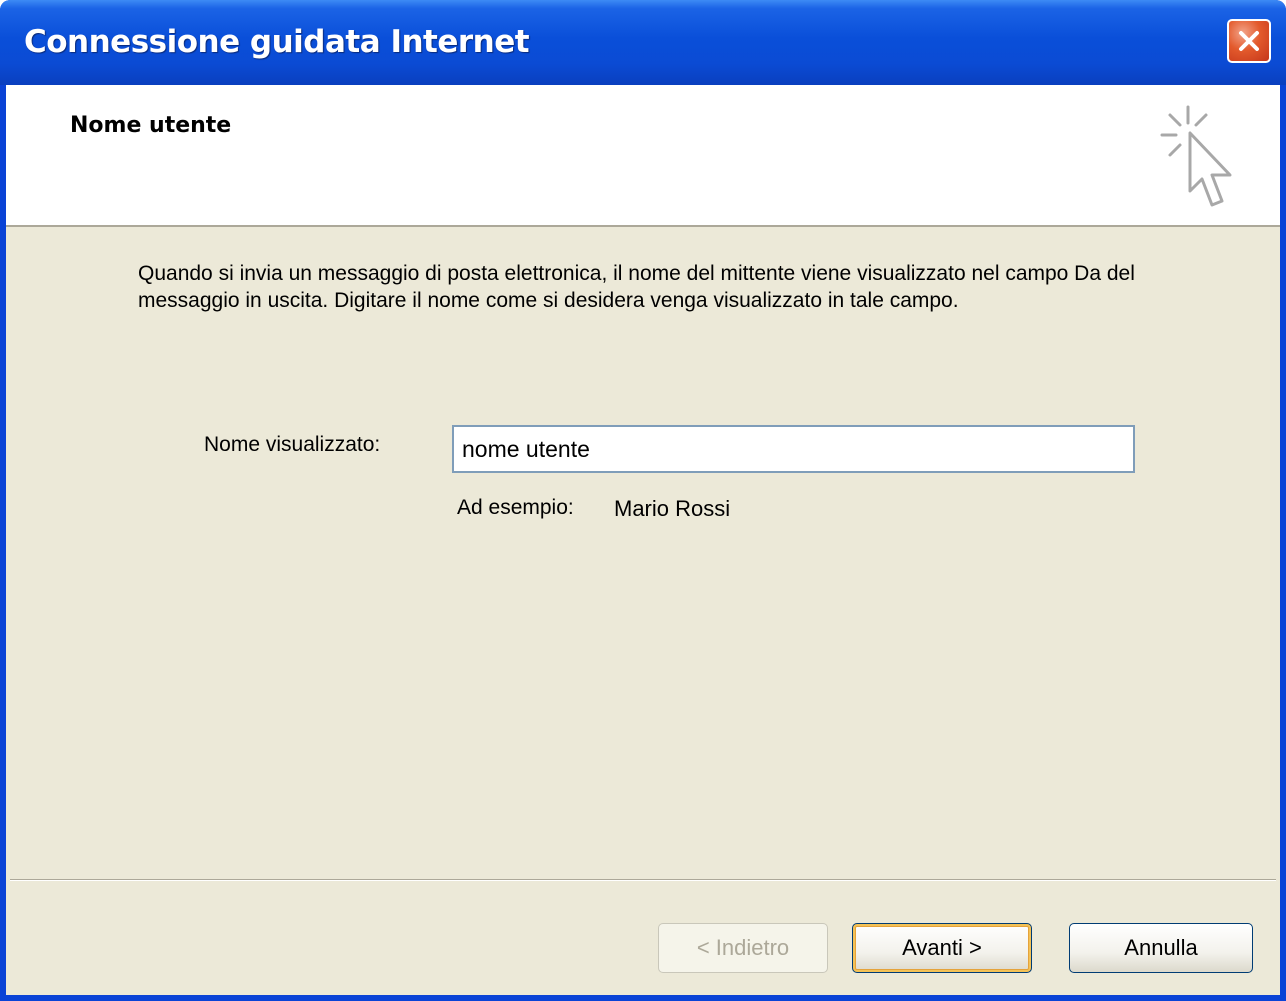 The height and width of the screenshot is (1001, 1286). I want to click on window-title: Connessione guidata Internet, so click(277, 42).